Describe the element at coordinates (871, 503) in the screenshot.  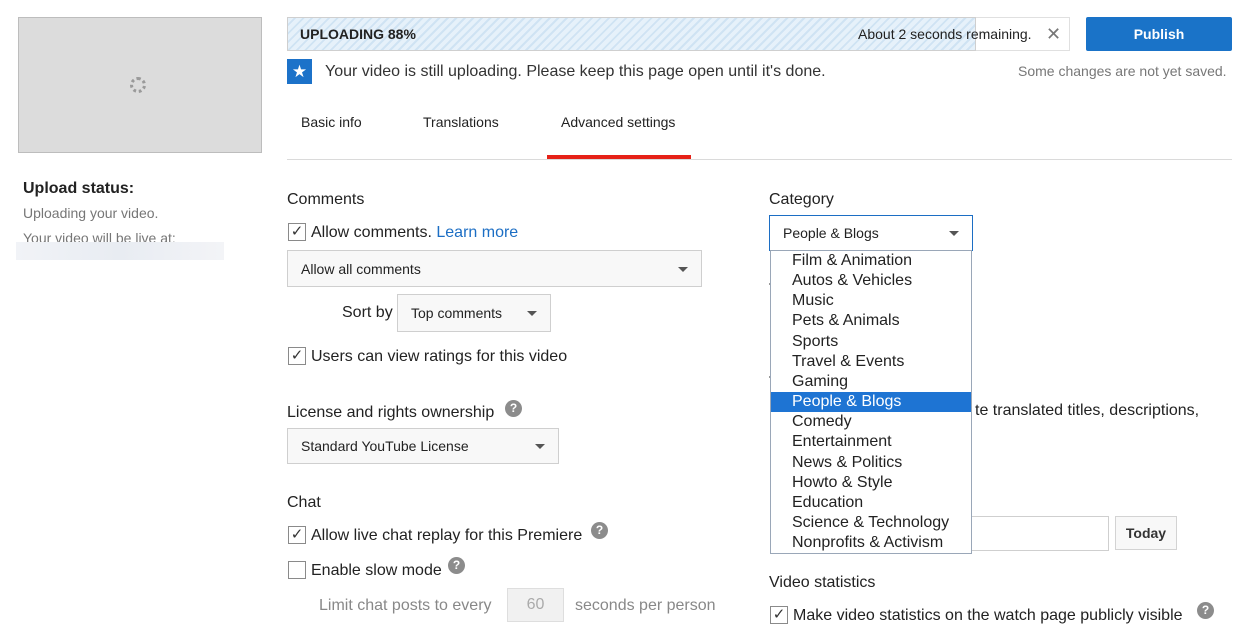
I see `category-option: Education` at that location.